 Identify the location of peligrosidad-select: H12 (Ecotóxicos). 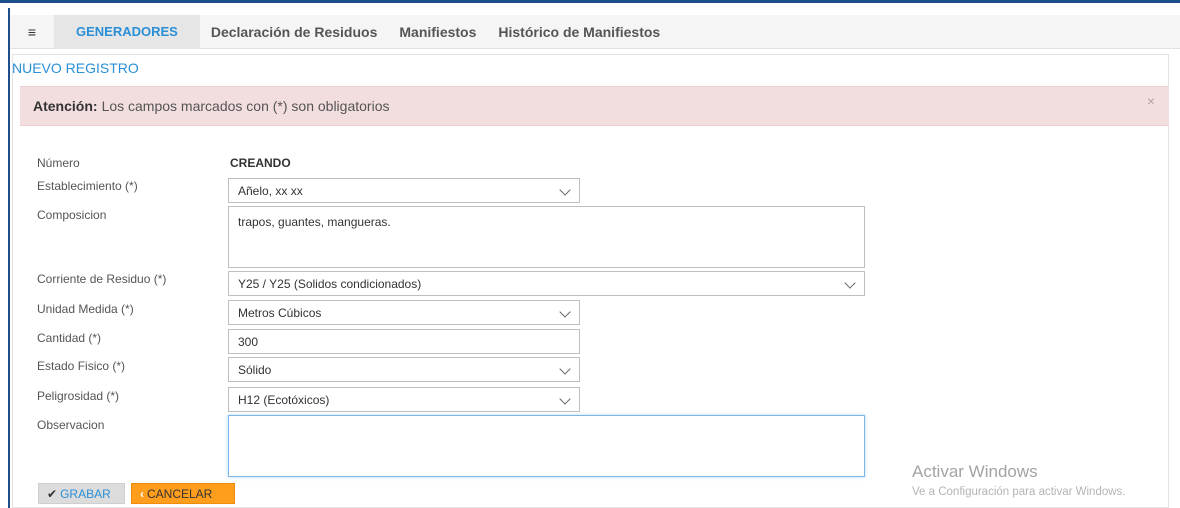
(404, 399).